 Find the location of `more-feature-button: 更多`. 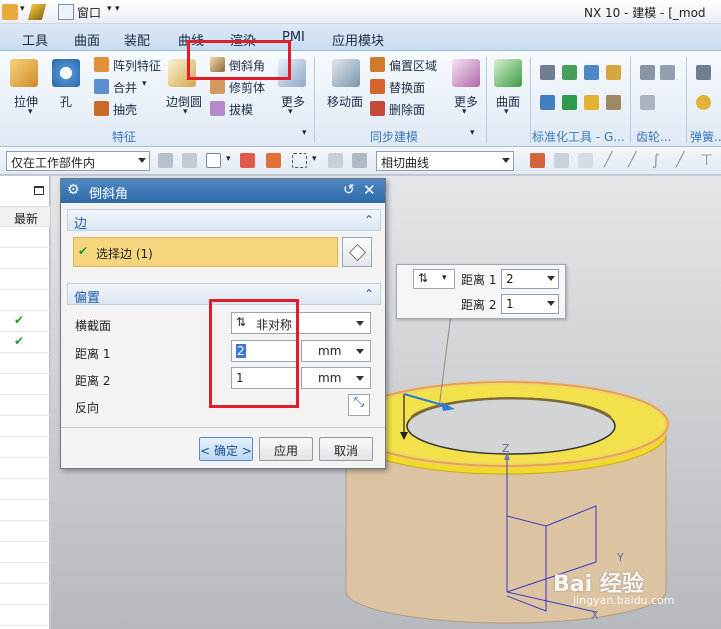

more-feature-button: 更多 is located at coordinates (293, 101).